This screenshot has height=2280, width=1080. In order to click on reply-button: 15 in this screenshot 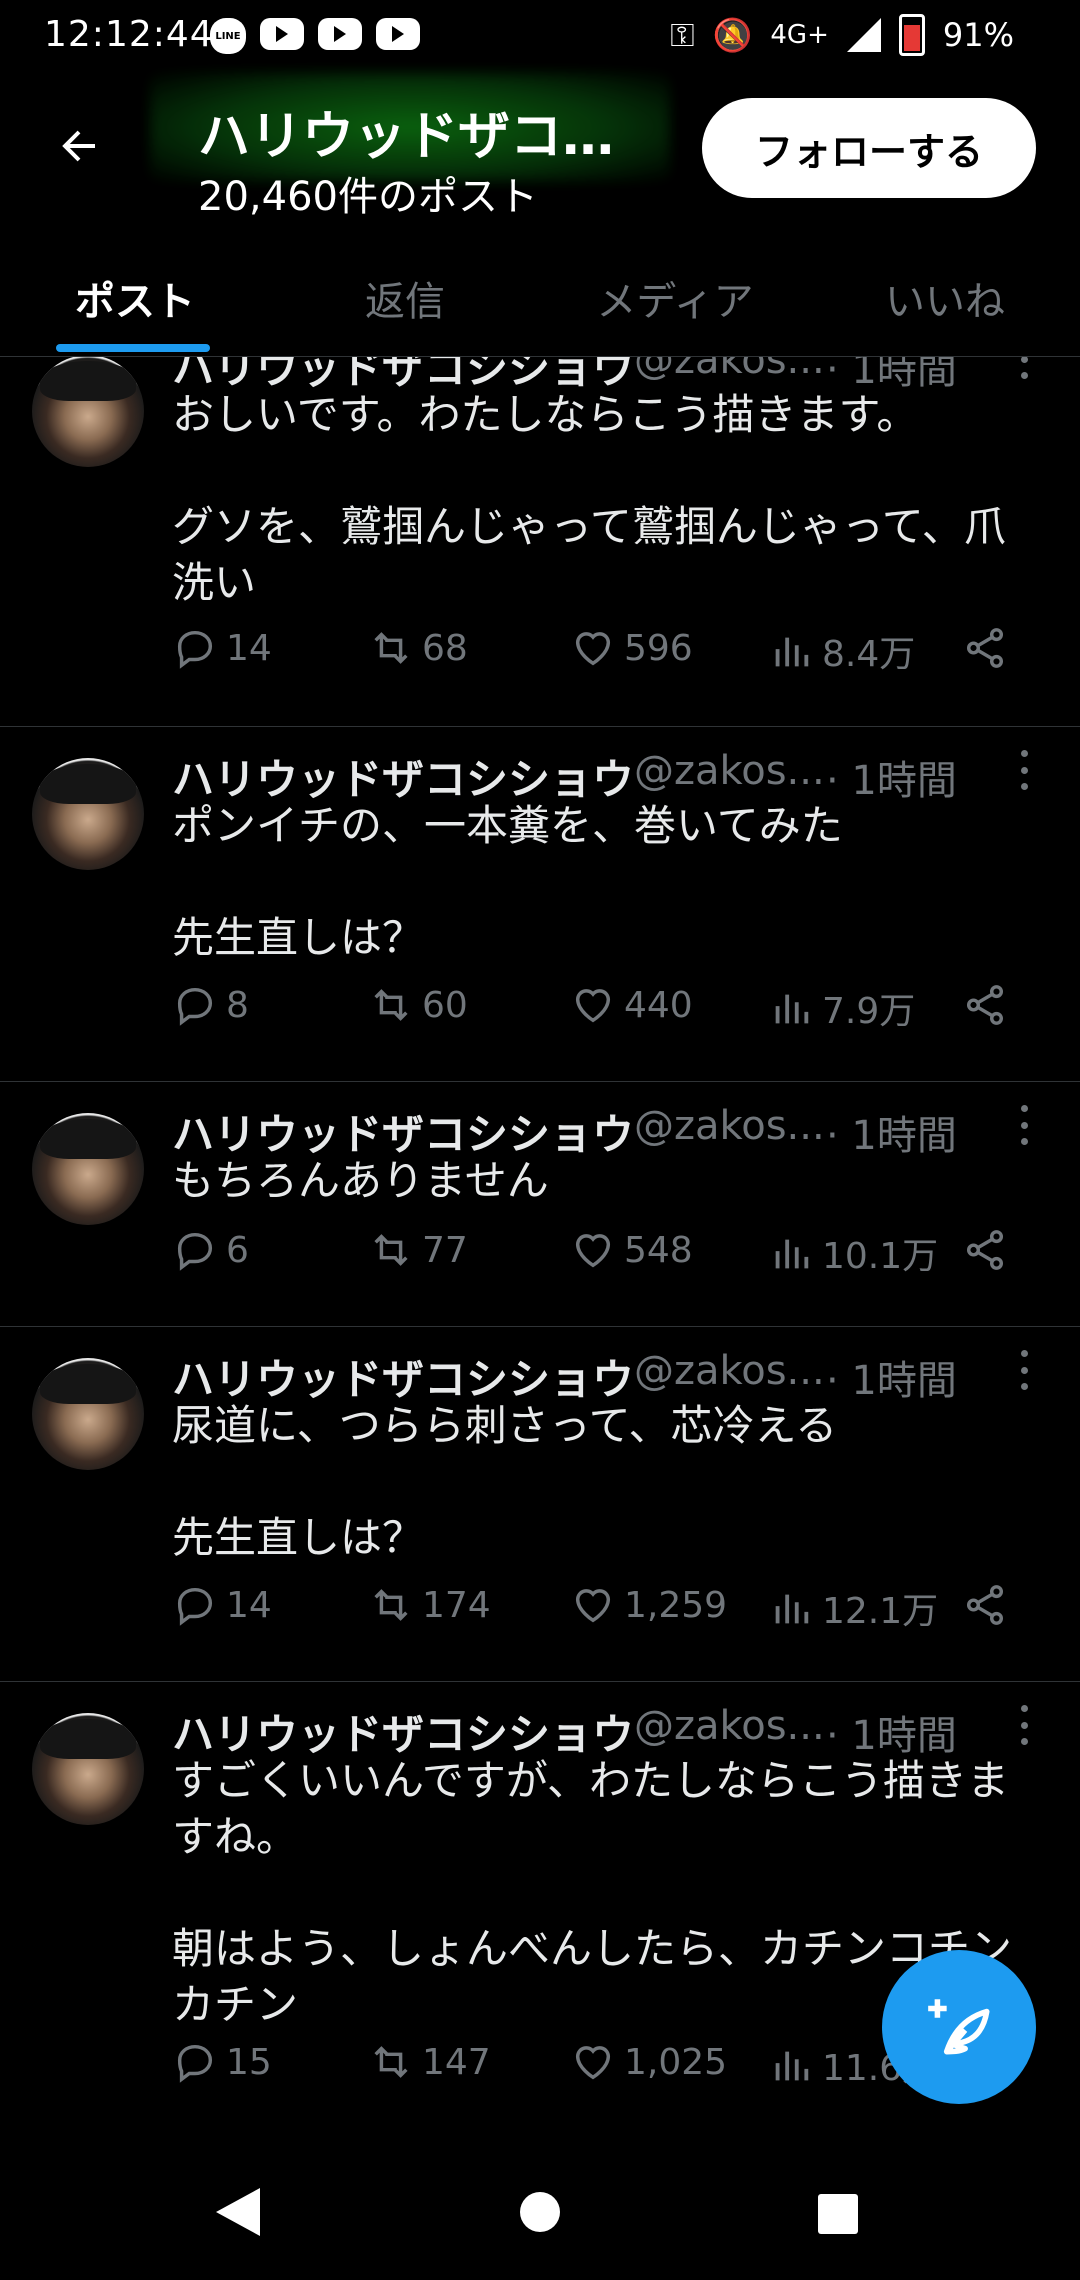, I will do `click(222, 2062)`.